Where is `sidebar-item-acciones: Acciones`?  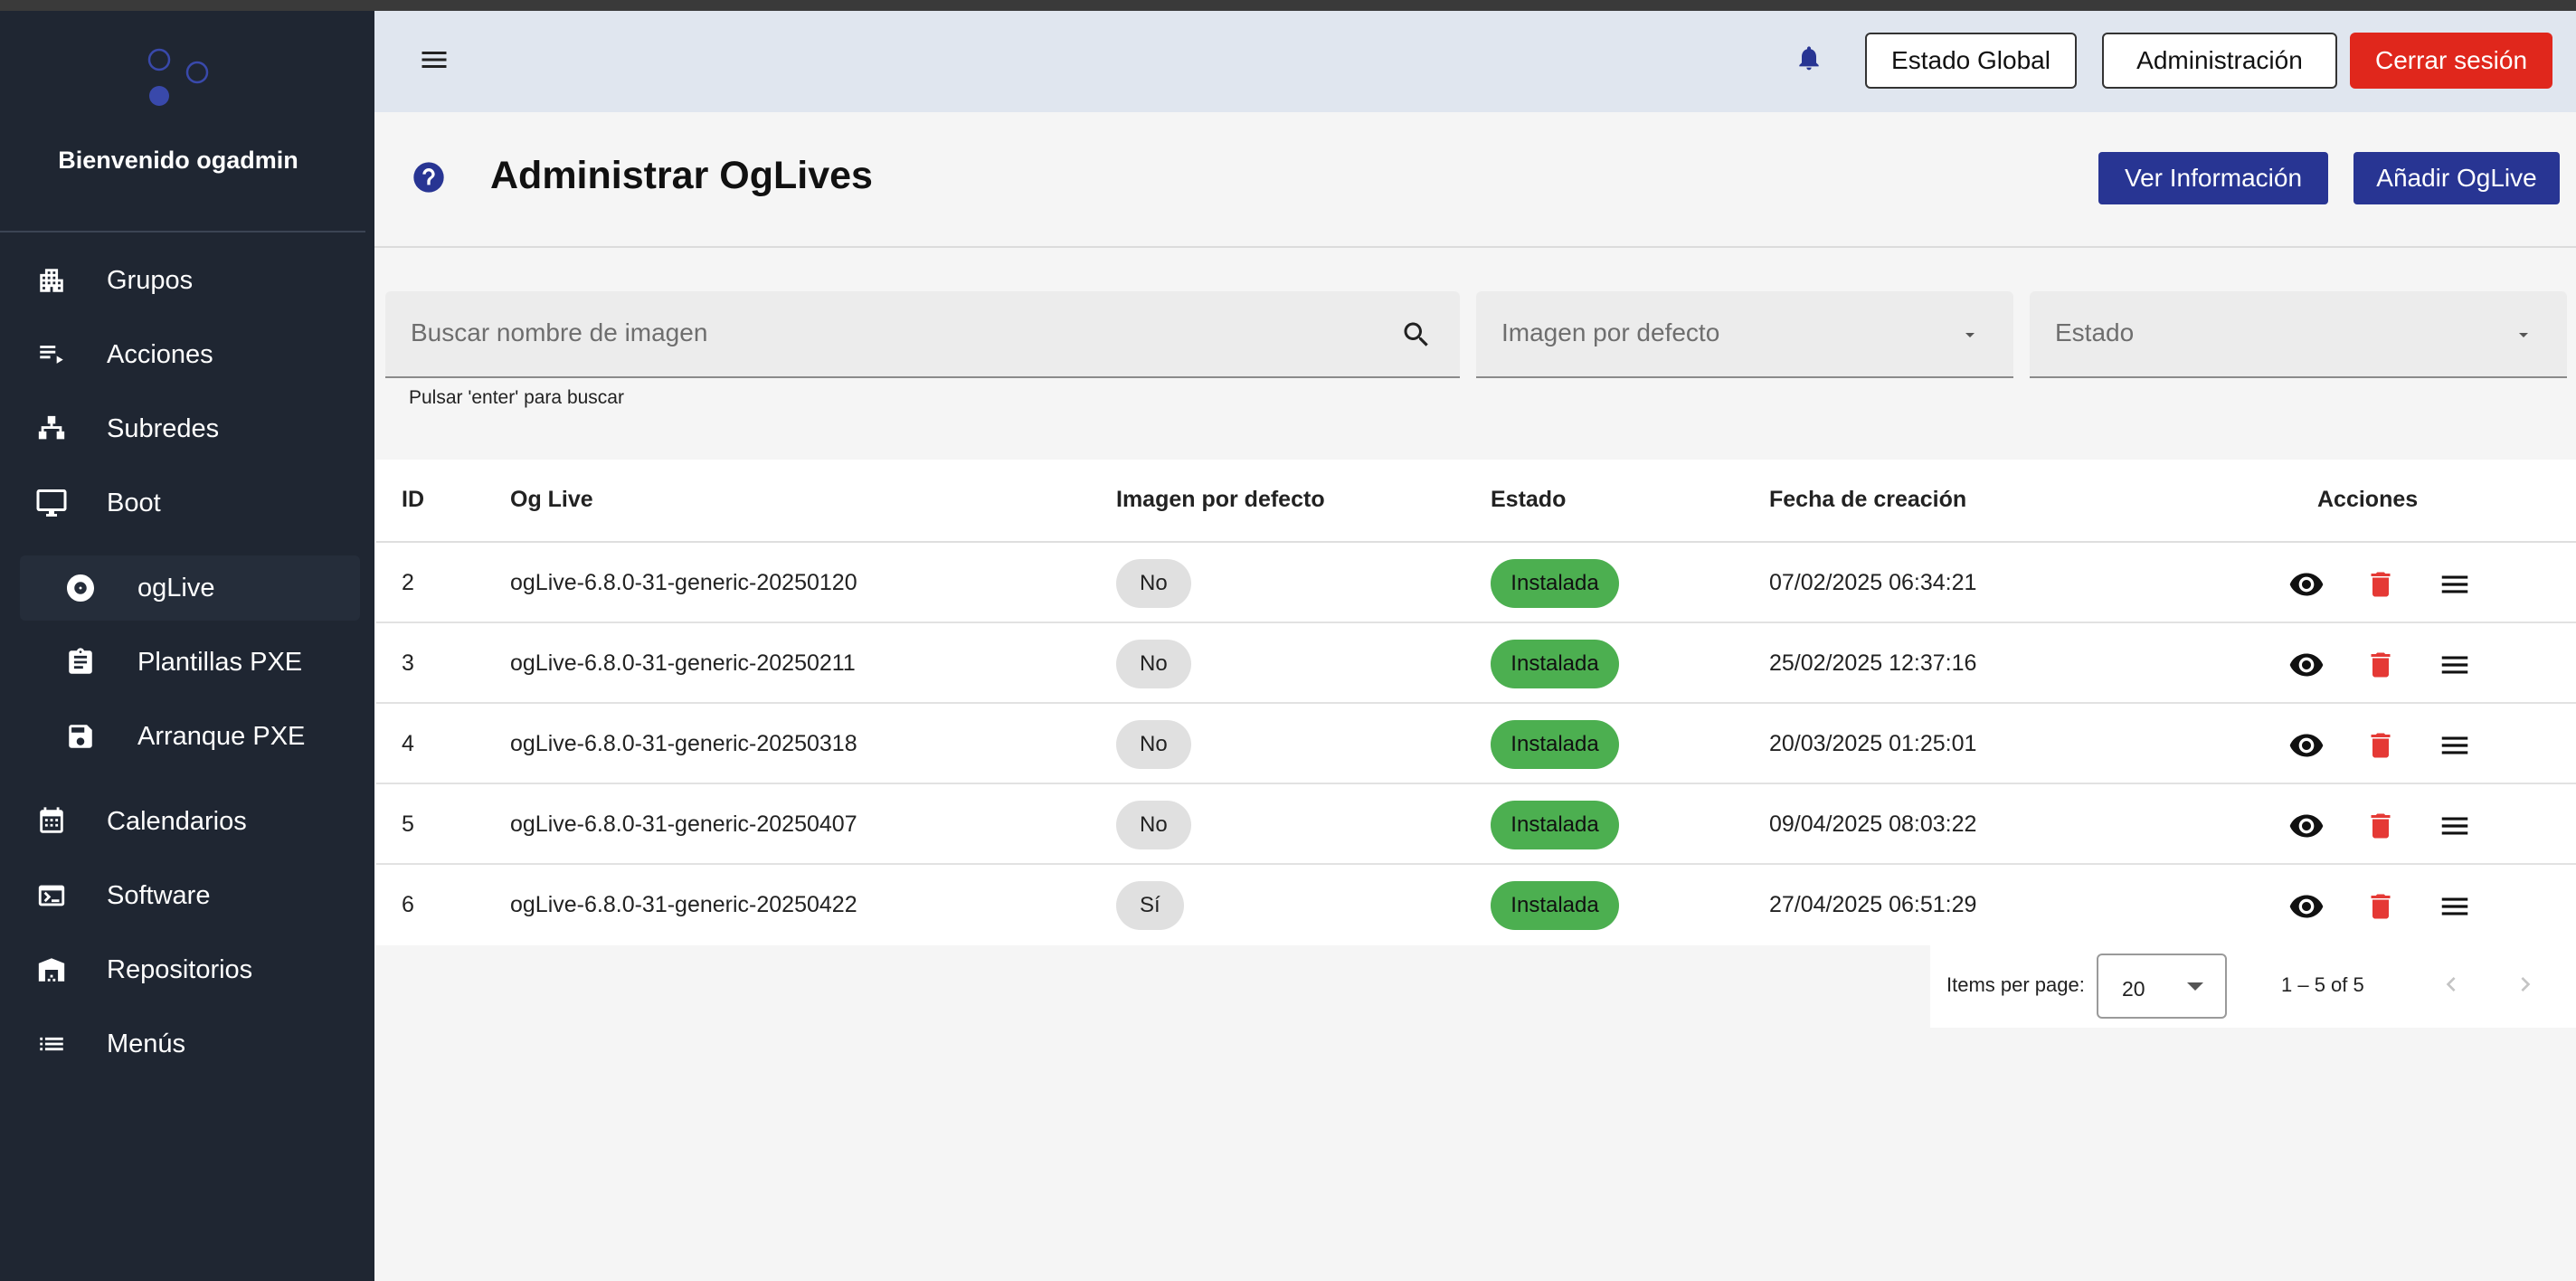
sidebar-item-acciones: Acciones is located at coordinates (182, 354).